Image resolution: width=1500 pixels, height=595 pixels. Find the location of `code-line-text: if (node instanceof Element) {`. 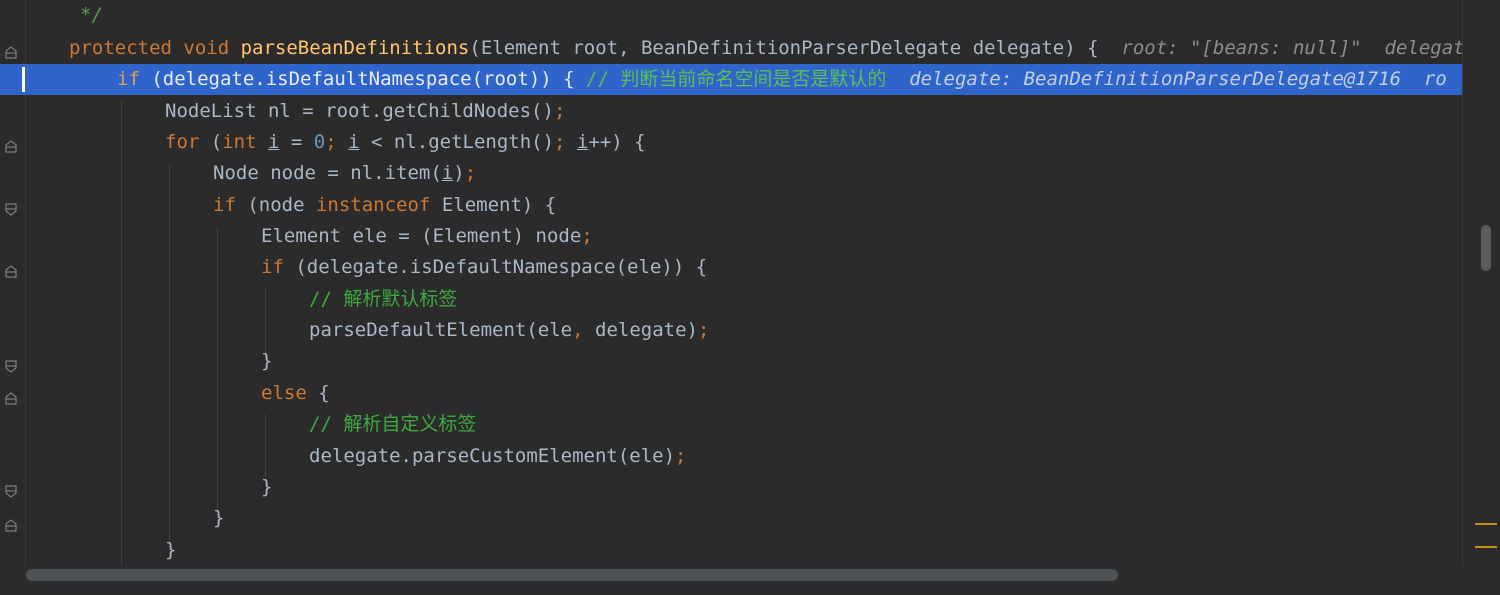

code-line-text: if (node instanceof Element) { is located at coordinates (384, 205).